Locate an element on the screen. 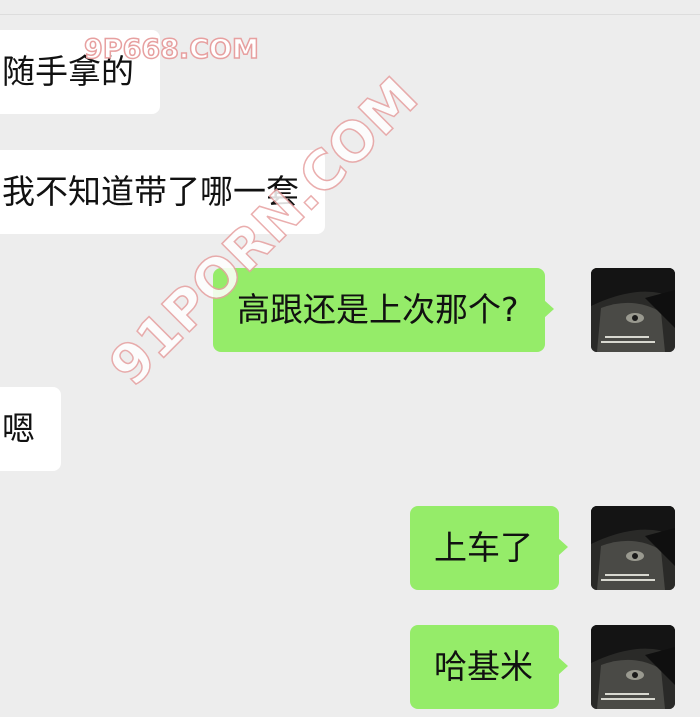  incoming-message-bubble: 我不知道带了哪一套 is located at coordinates (162, 192).